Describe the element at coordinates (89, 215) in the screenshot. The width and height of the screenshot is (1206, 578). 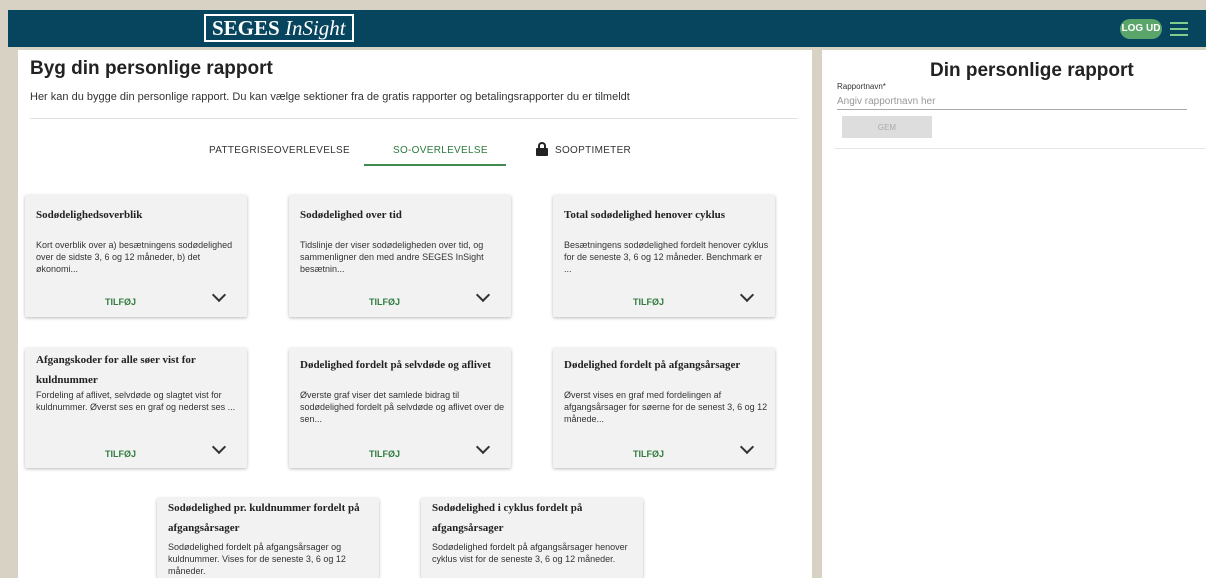
I see `card-title: Sodødelighedsoverblik` at that location.